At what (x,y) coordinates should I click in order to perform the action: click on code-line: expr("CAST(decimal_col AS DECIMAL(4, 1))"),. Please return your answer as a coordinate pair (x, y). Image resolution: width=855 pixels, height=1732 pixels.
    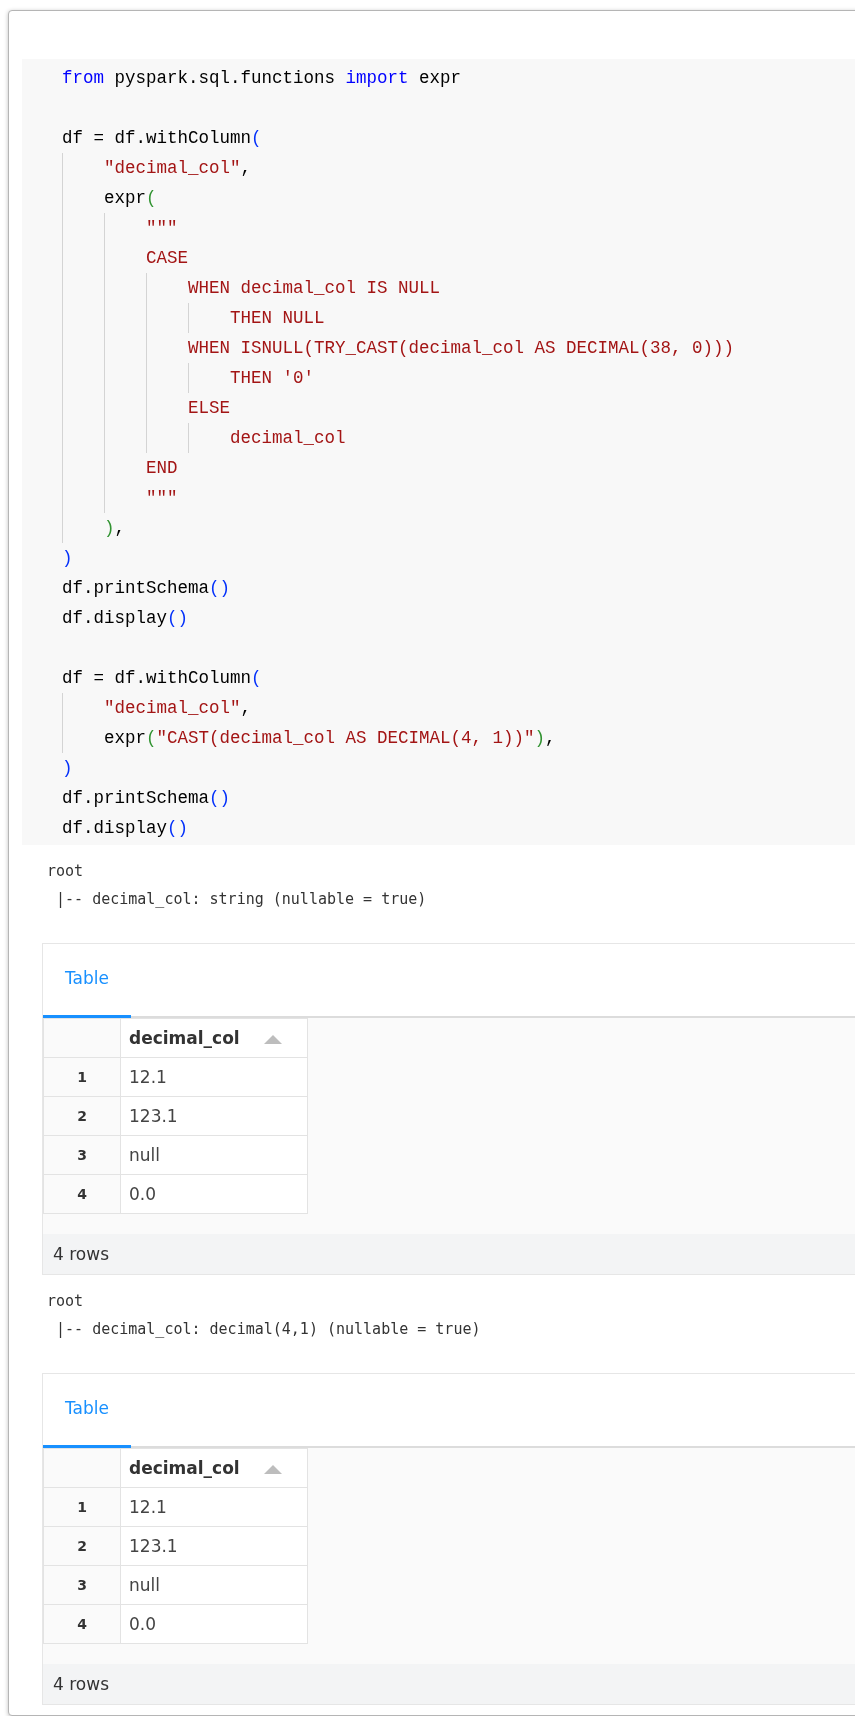
    Looking at the image, I should click on (309, 738).